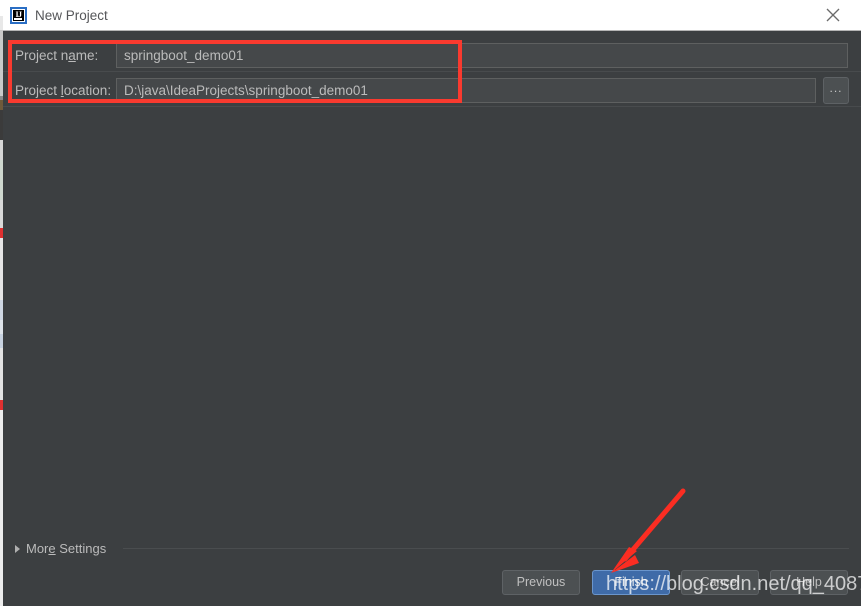 The height and width of the screenshot is (606, 861). I want to click on help-button: Help, so click(809, 582).